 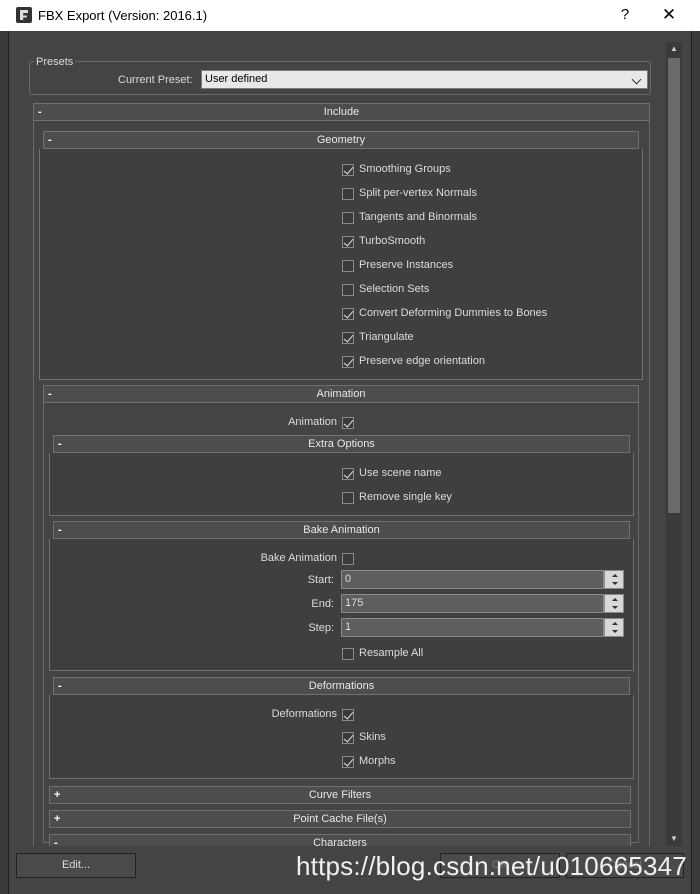 What do you see at coordinates (377, 761) in the screenshot?
I see `morphs-label: Morphs` at bounding box center [377, 761].